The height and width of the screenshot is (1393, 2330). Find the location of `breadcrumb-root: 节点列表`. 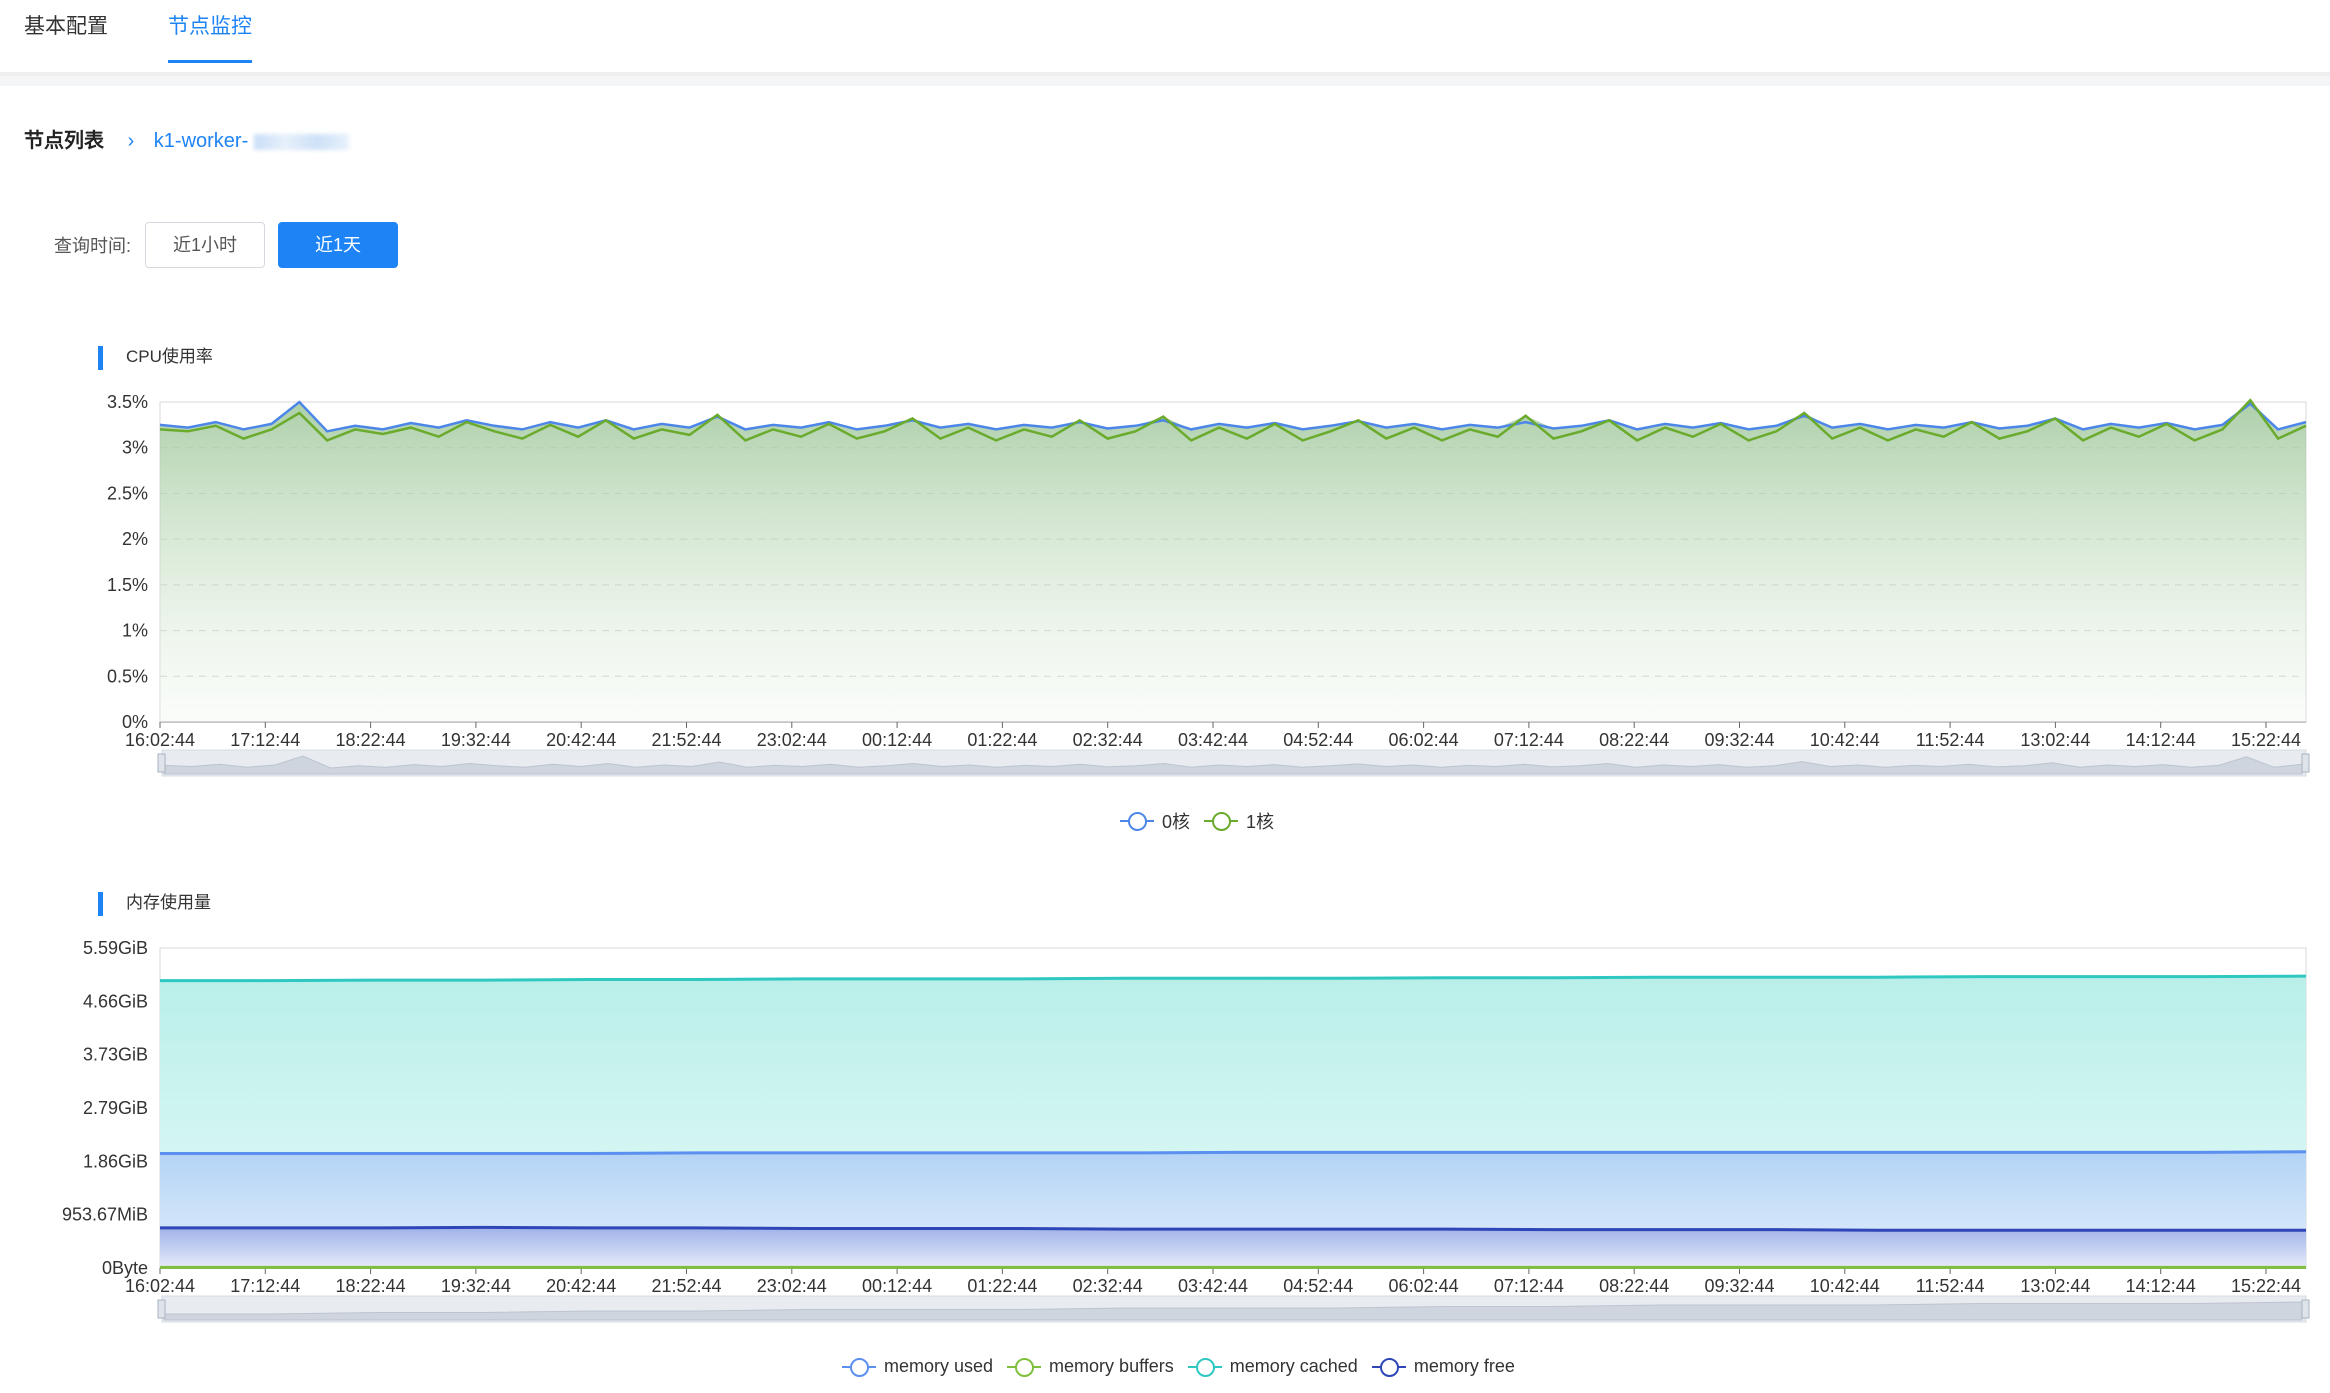

breadcrumb-root: 节点列表 is located at coordinates (64, 141).